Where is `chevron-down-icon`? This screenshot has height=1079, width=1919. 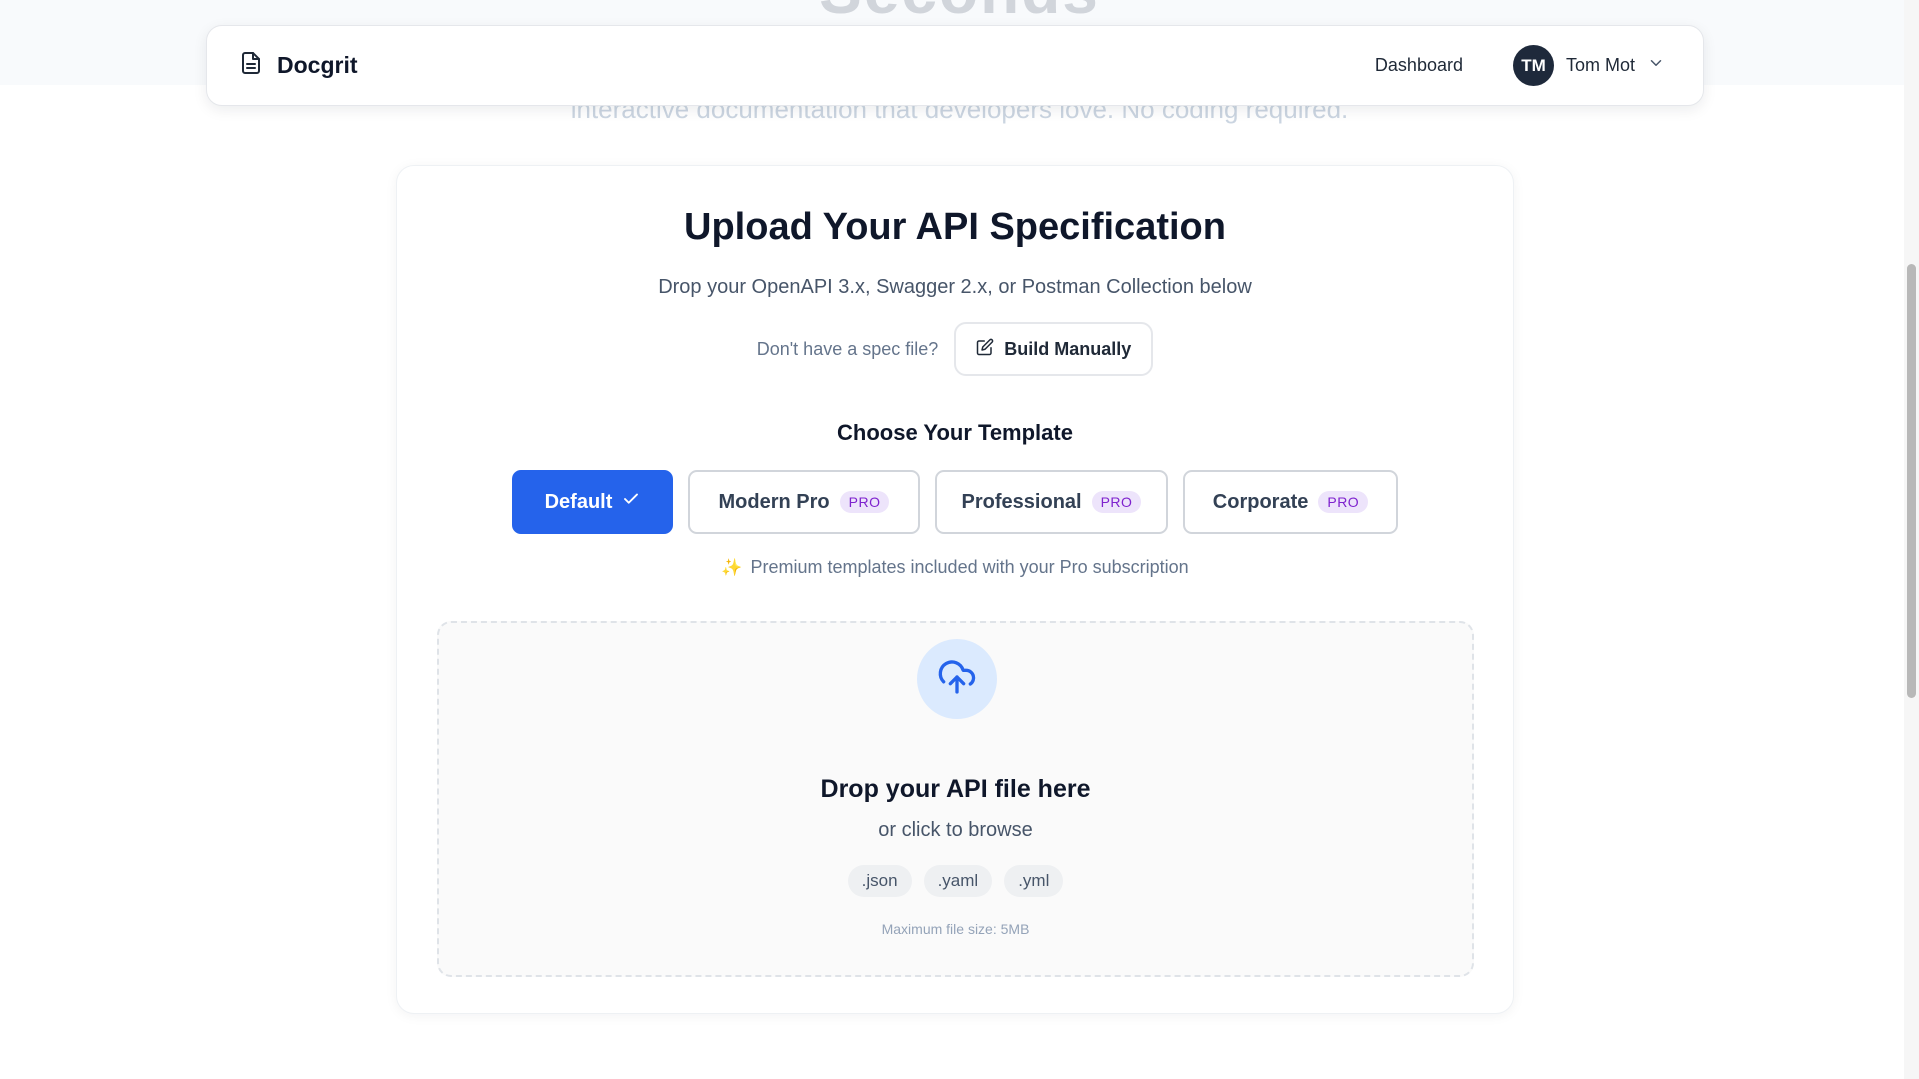 chevron-down-icon is located at coordinates (1656, 65).